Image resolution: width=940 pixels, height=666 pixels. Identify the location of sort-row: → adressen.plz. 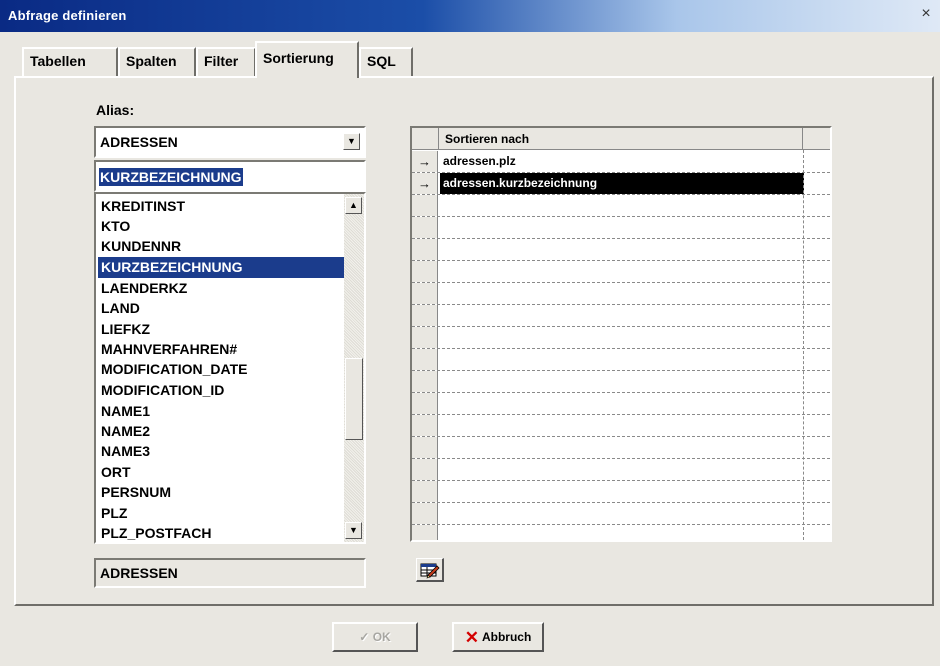
(621, 162).